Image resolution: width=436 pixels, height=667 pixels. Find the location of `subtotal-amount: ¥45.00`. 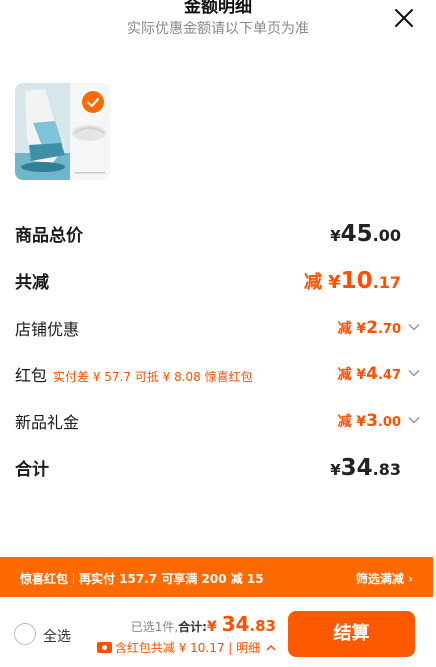

subtotal-amount: ¥45.00 is located at coordinates (365, 234).